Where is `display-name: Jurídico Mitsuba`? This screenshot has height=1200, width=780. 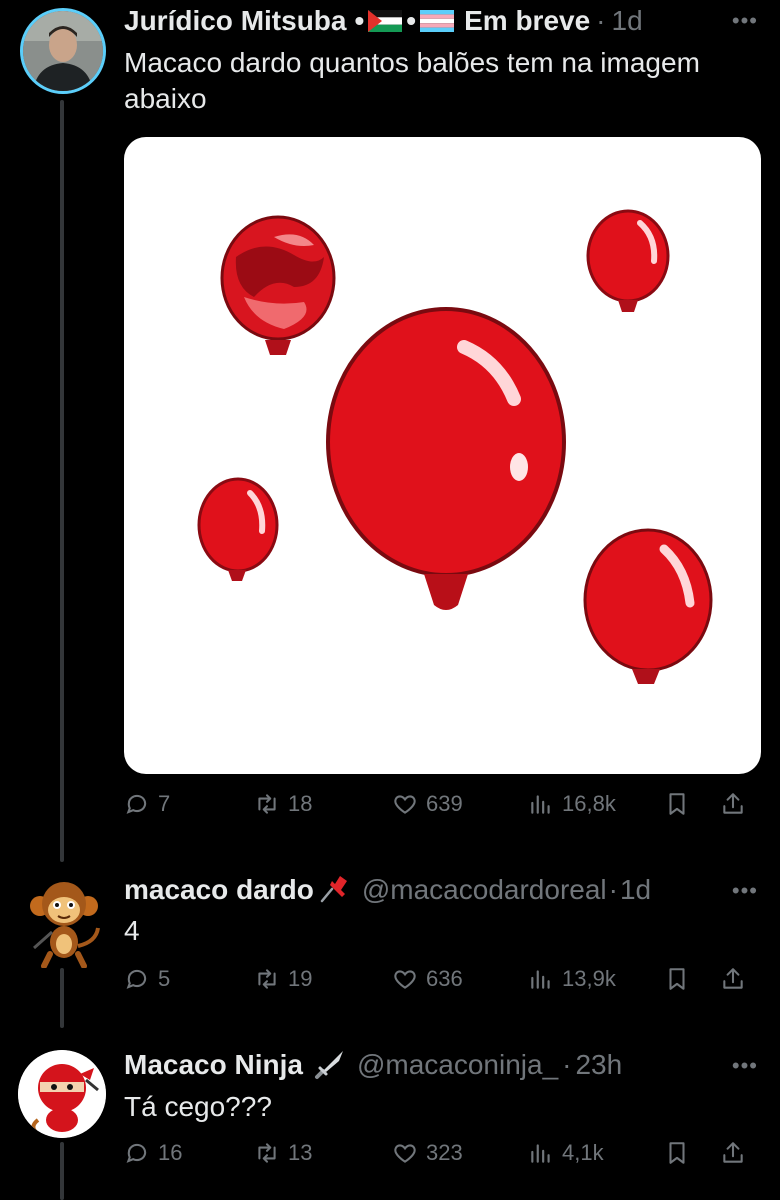 display-name: Jurídico Mitsuba is located at coordinates (235, 21).